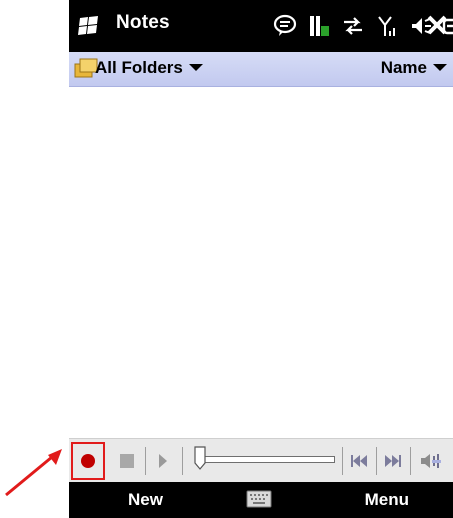 This screenshot has width=453, height=518. Describe the element at coordinates (143, 22) in the screenshot. I see `app-title: Notes` at that location.